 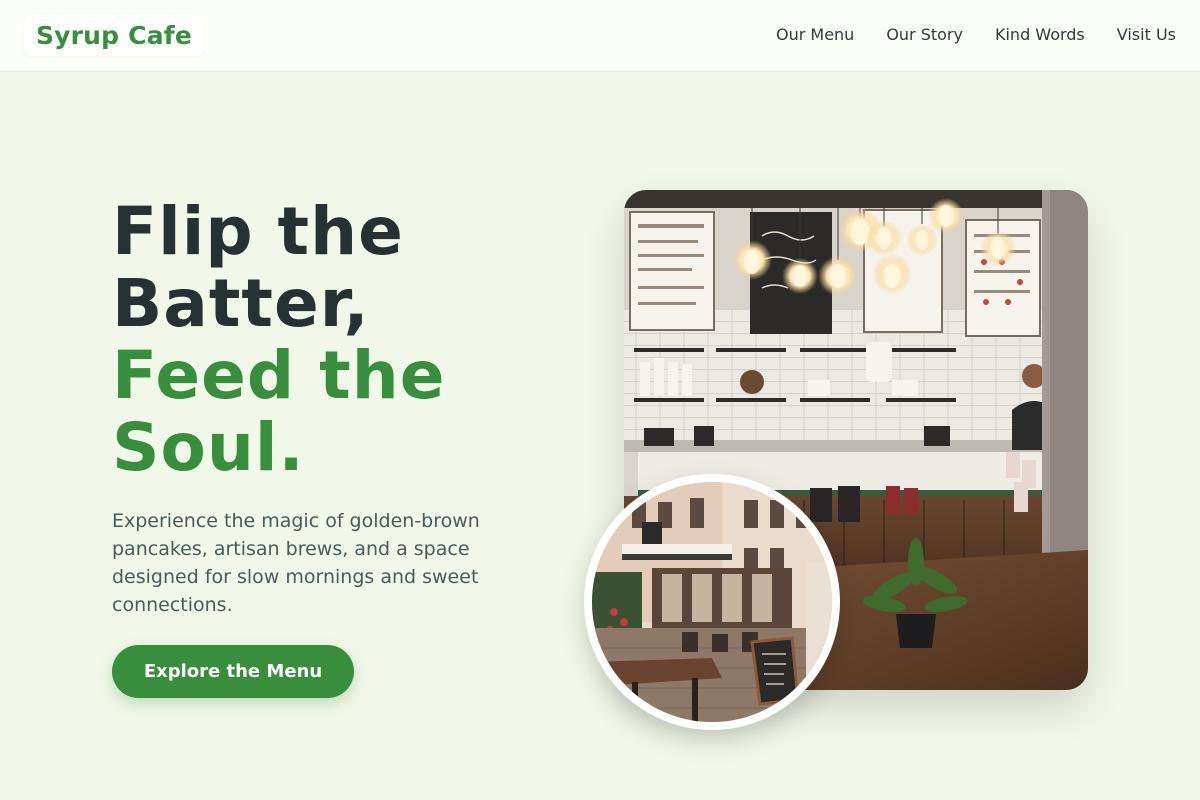 I want to click on logo: Syrup Cafe, so click(x=114, y=35).